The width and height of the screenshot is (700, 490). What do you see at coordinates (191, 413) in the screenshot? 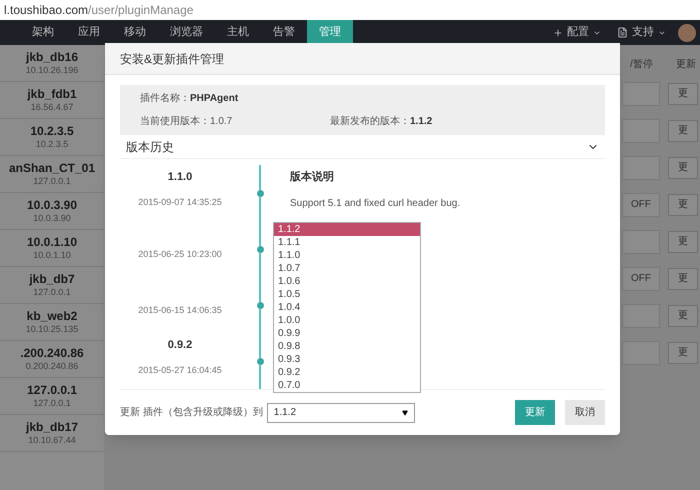
I see `update-target-label: 更新 插件（包含升级或降级）到` at bounding box center [191, 413].